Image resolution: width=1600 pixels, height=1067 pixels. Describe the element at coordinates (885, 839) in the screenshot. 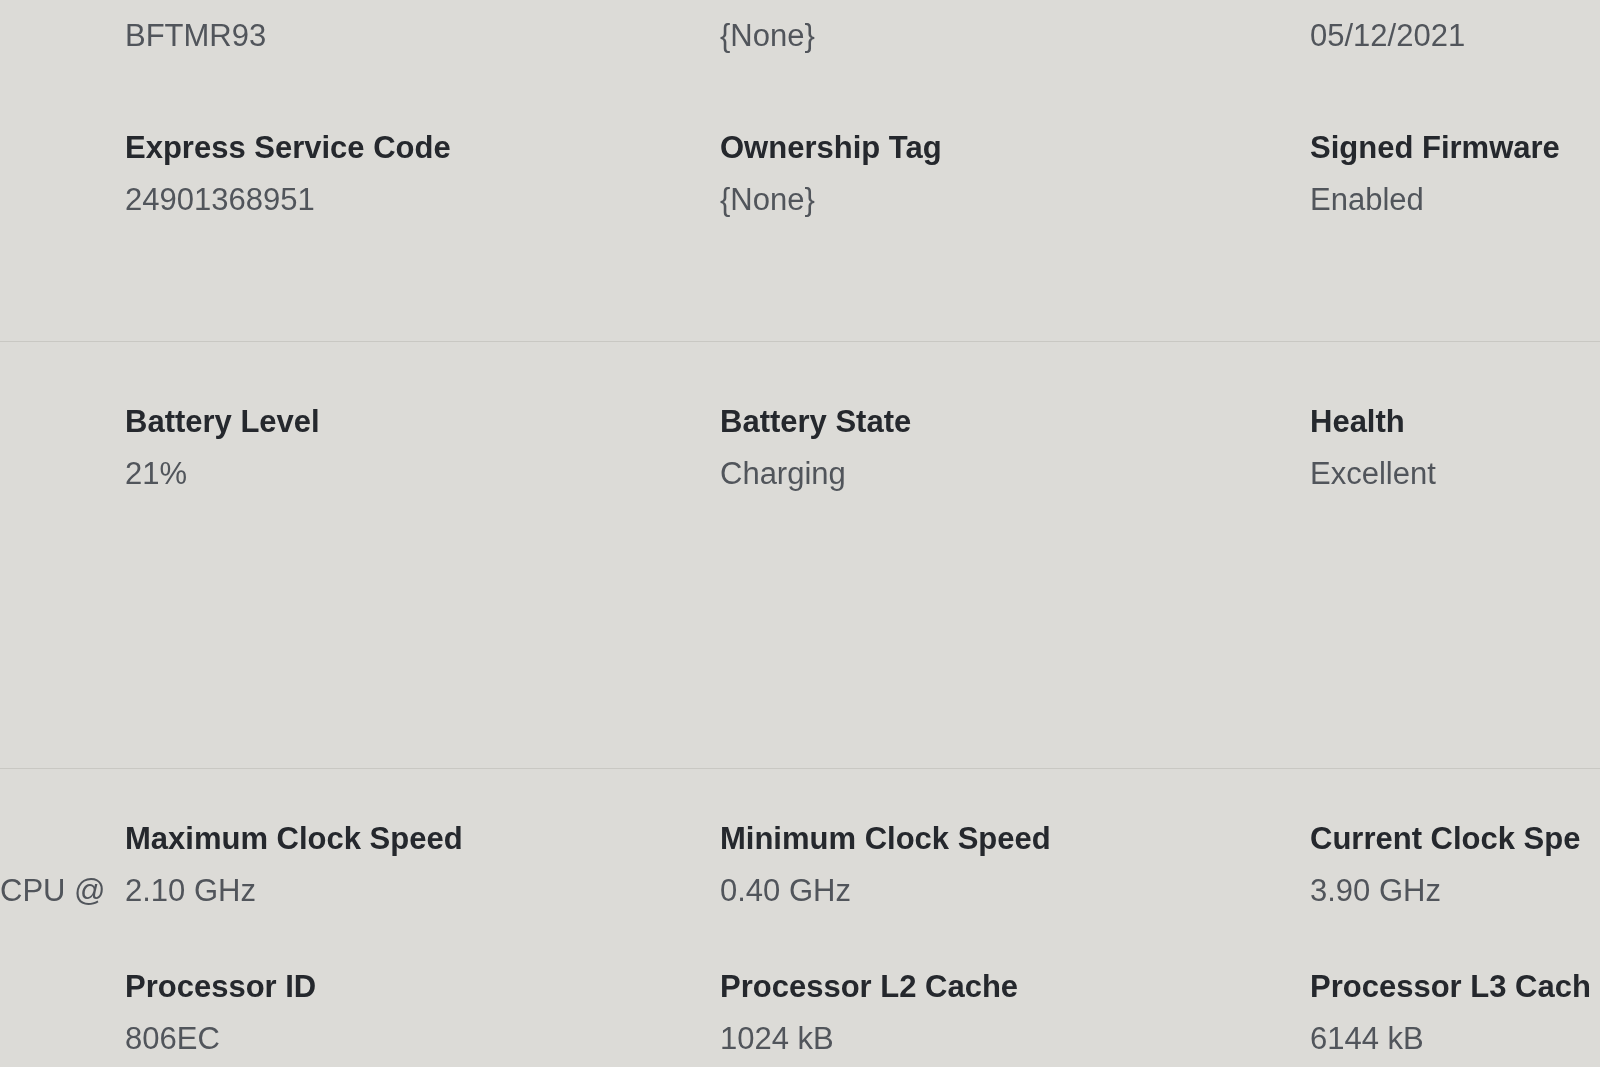

I see `field-label: Minimum Clock Speed` at that location.